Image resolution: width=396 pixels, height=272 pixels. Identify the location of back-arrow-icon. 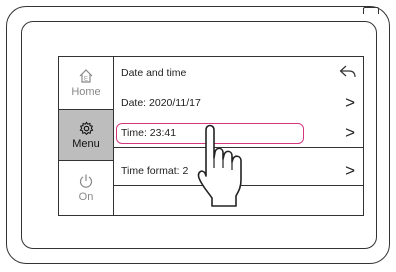
(348, 73).